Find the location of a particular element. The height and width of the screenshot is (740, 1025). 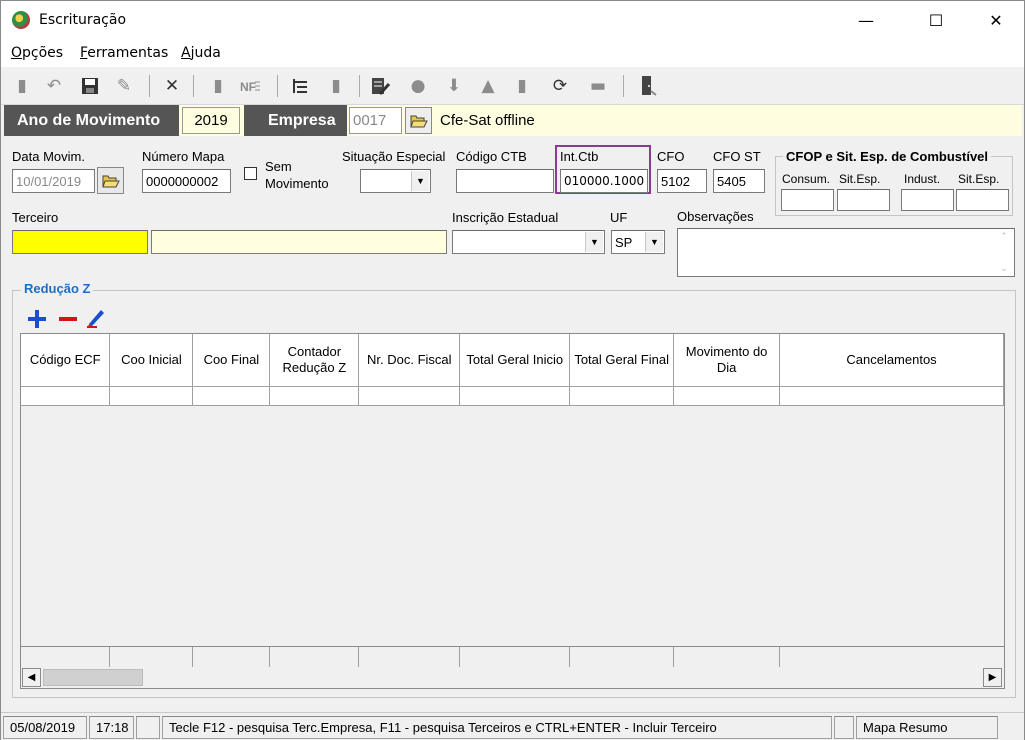

status-mode: Mapa Resumo is located at coordinates (927, 727).